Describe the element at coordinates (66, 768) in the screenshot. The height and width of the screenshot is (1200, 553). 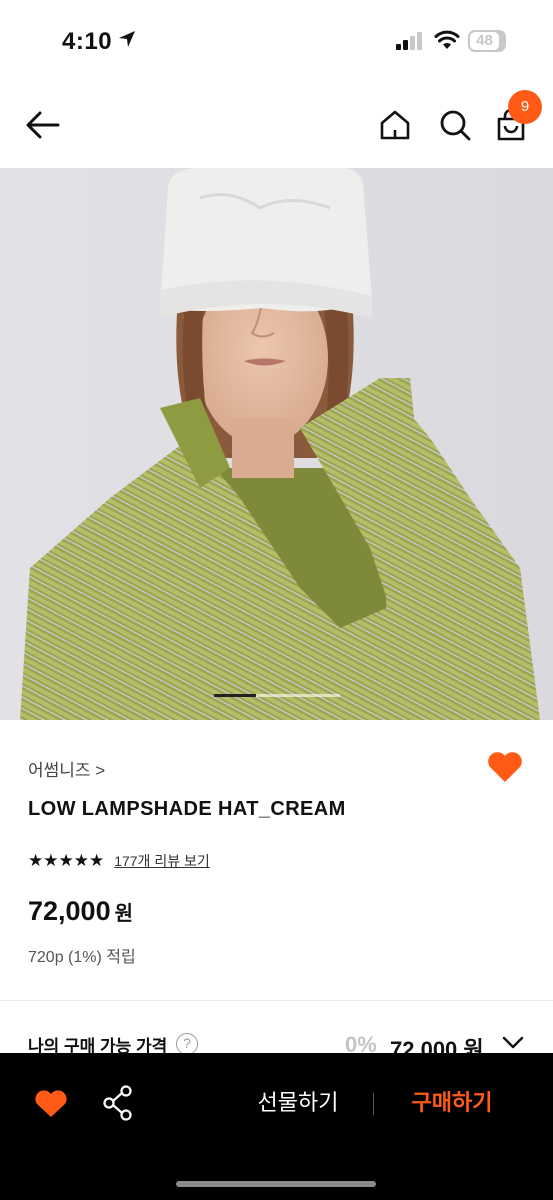
I see `brand-link: 어썸니즈 >` at that location.